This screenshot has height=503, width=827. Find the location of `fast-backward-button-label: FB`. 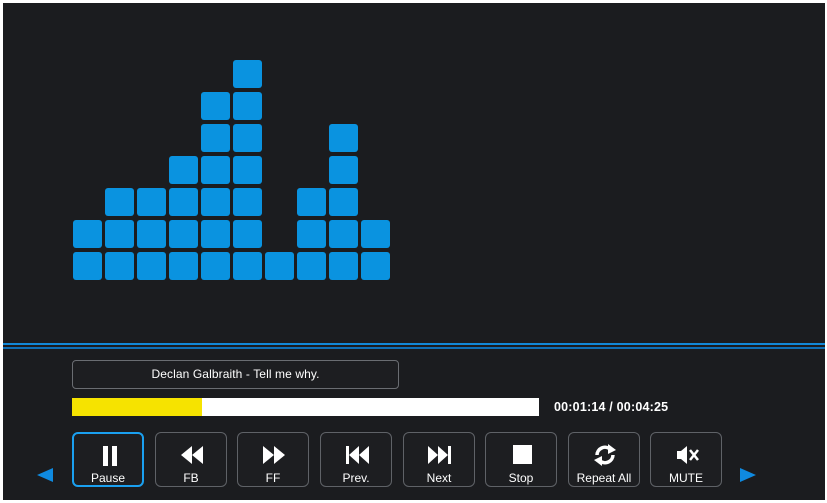

fast-backward-button-label: FB is located at coordinates (191, 478).